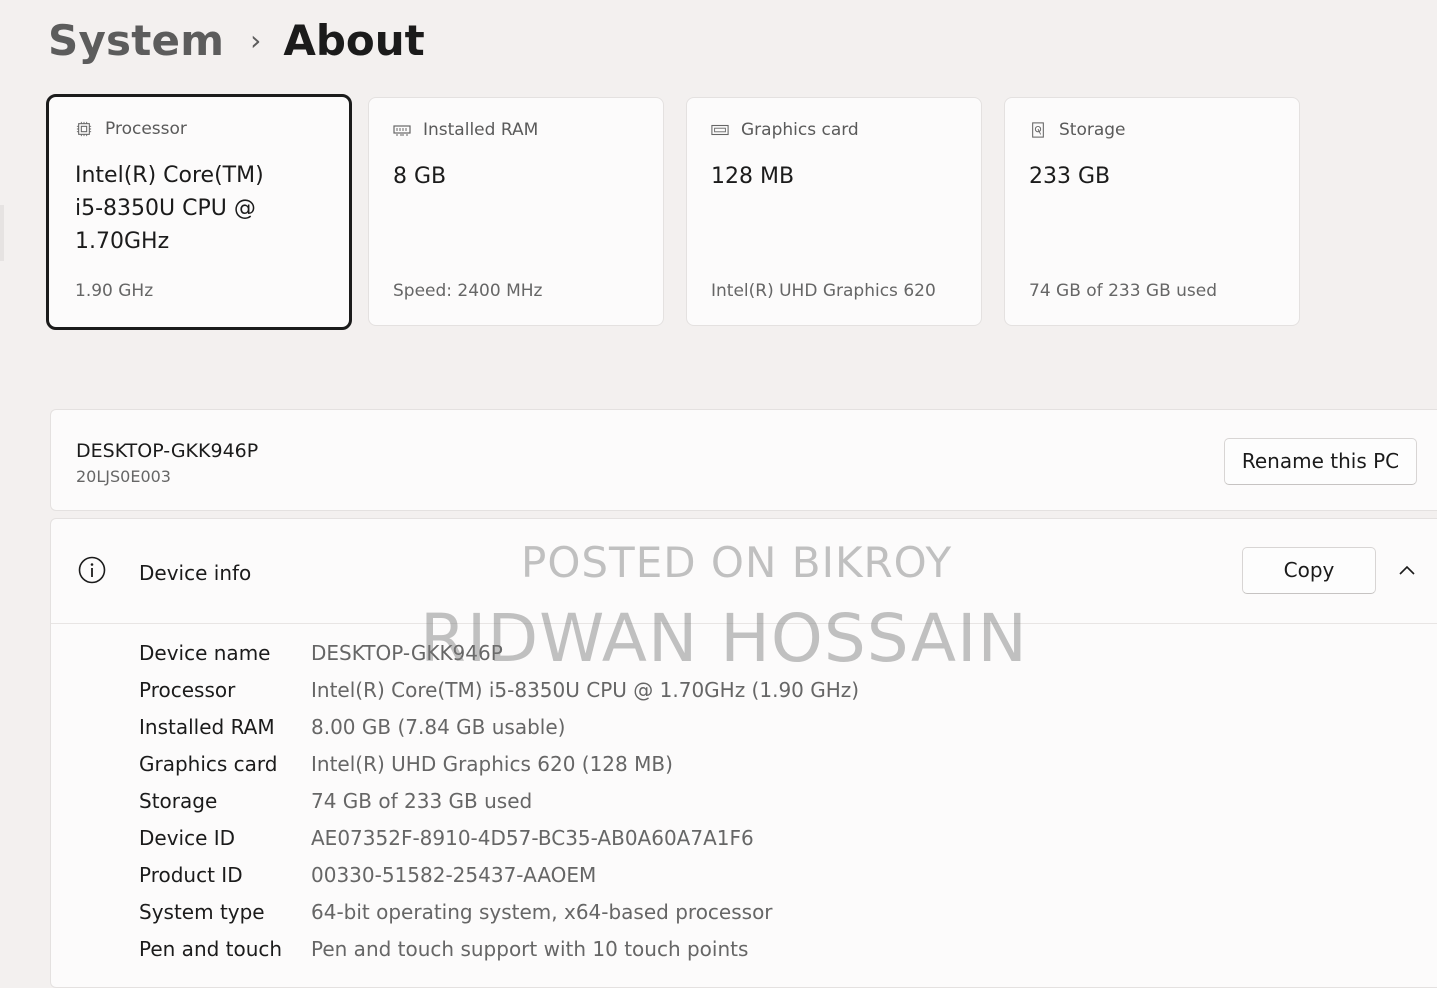  Describe the element at coordinates (800, 130) in the screenshot. I see `card-label: Graphics card` at that location.